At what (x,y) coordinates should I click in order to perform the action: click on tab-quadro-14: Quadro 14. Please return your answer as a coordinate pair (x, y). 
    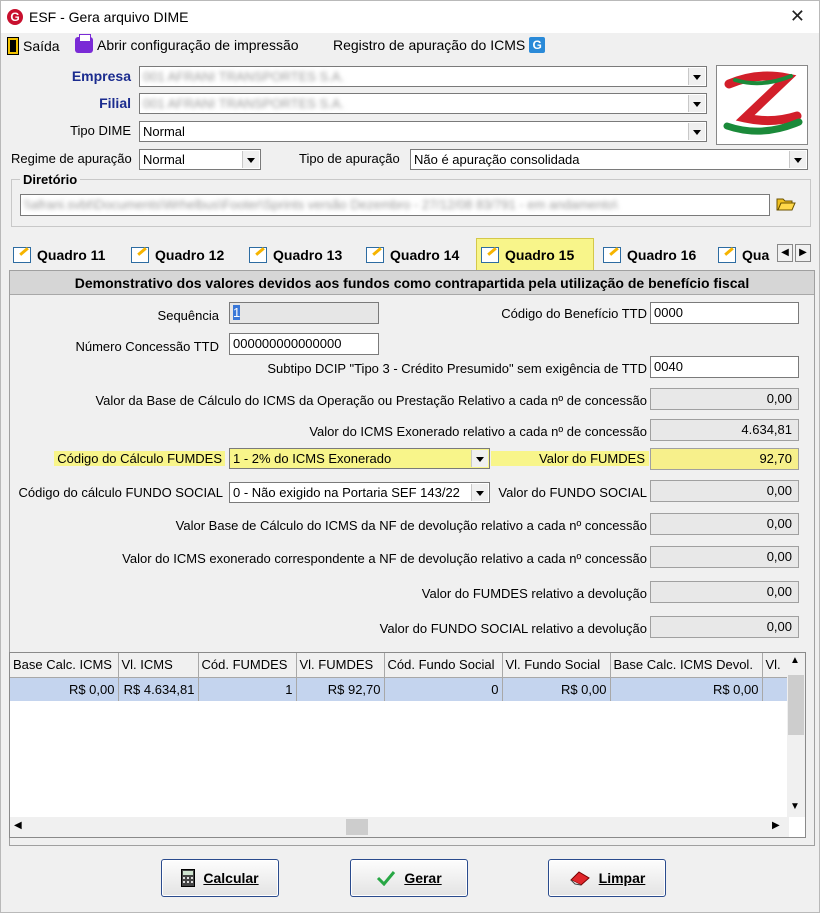
    Looking at the image, I should click on (412, 255).